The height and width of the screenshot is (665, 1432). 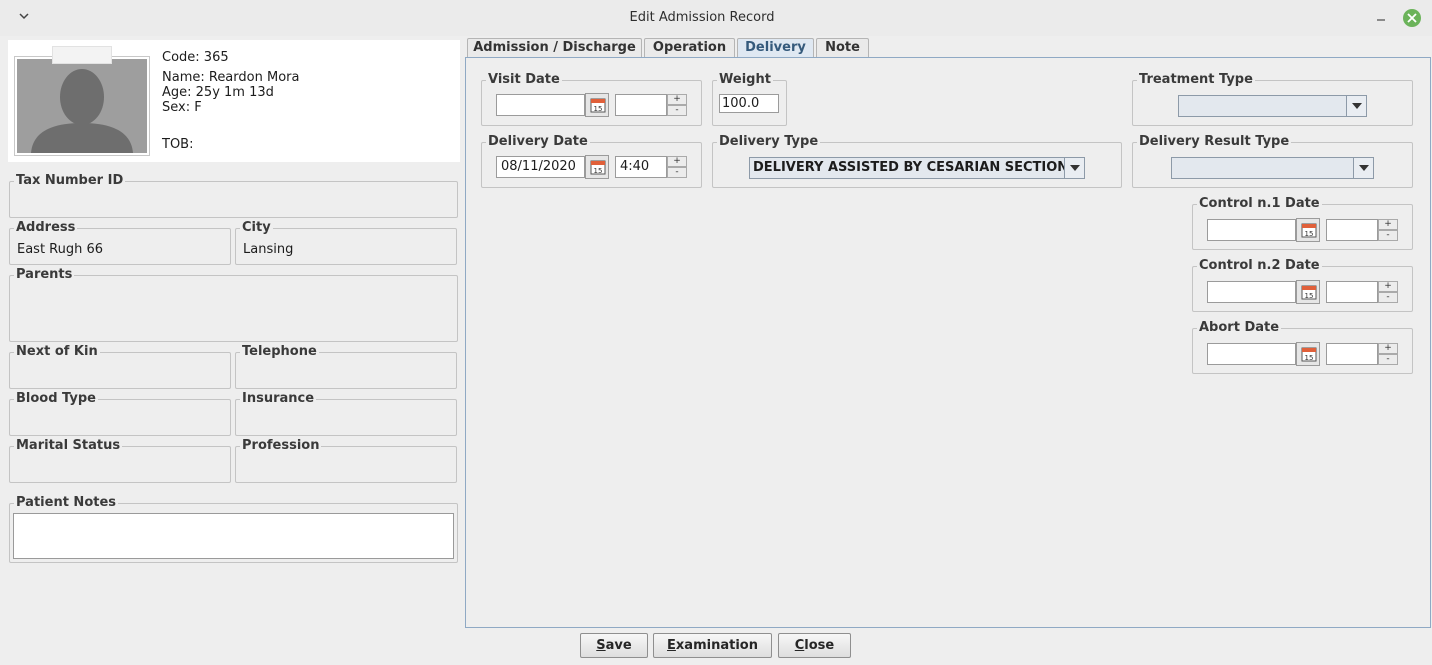 I want to click on tax-number-group: Tax Number ID, so click(x=233, y=195).